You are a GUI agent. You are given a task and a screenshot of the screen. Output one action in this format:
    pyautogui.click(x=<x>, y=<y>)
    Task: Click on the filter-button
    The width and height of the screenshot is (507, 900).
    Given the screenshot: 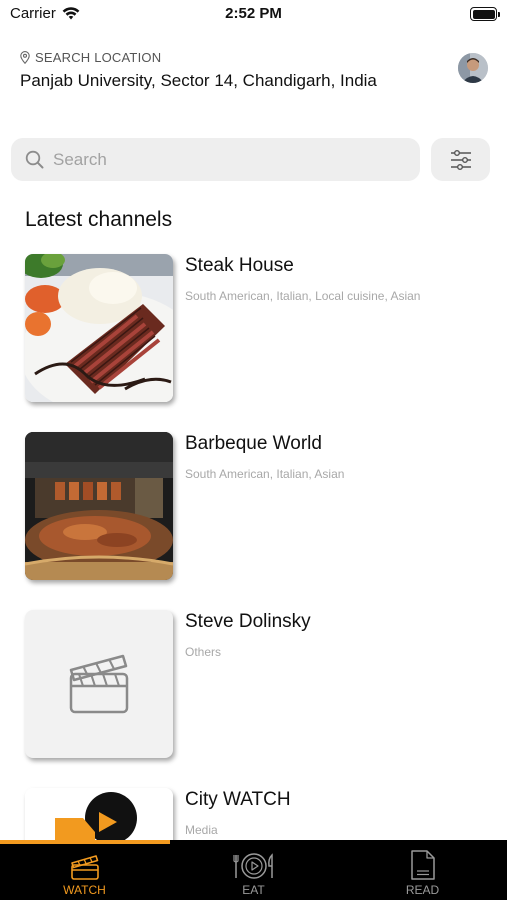 What is the action you would take?
    pyautogui.click(x=460, y=159)
    